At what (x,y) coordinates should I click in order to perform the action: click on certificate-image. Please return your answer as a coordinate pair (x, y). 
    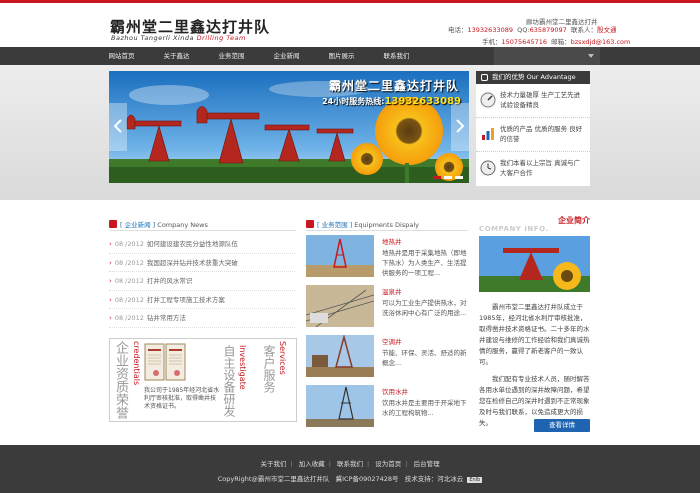
    Looking at the image, I should click on (165, 362).